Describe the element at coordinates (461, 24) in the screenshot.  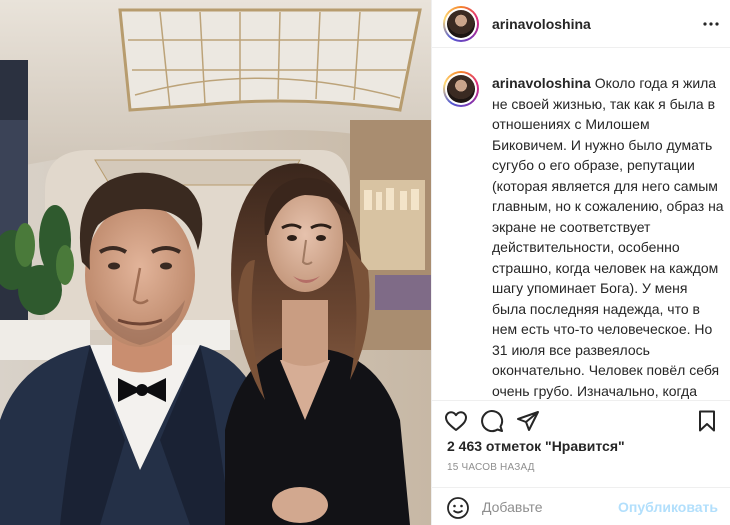
I see `author-avatar` at that location.